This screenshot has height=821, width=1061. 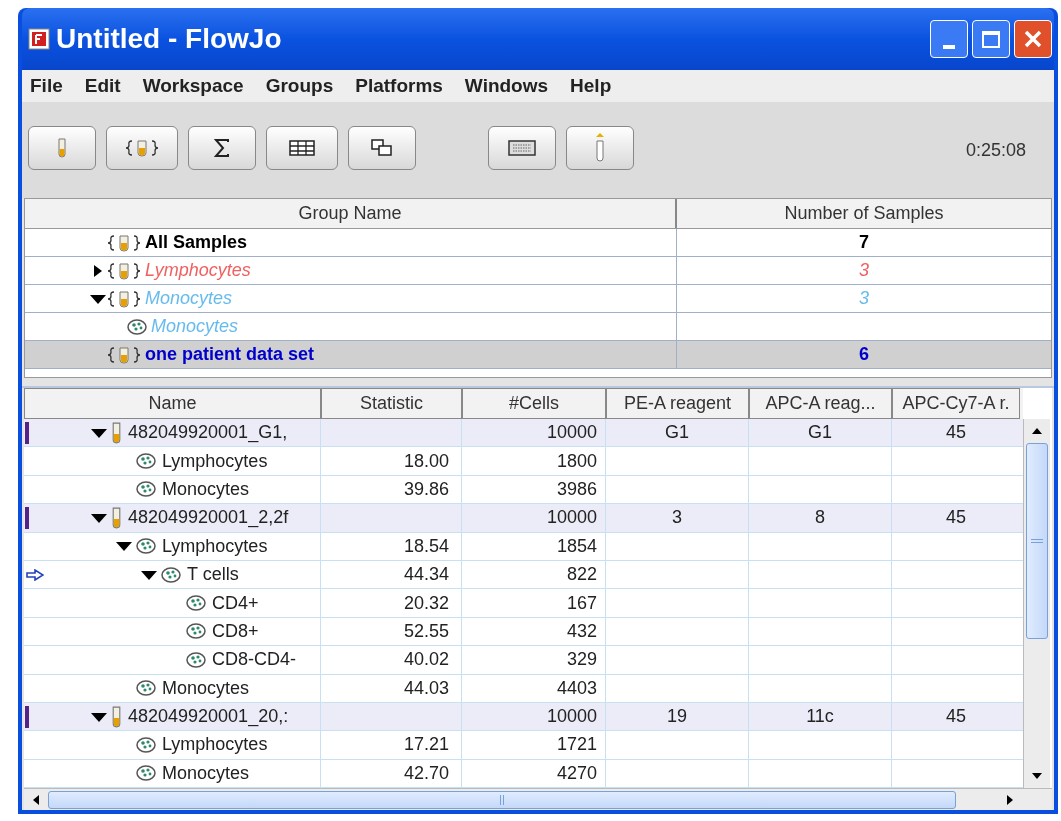 What do you see at coordinates (235, 603) in the screenshot?
I see `sample-name: CD4+` at bounding box center [235, 603].